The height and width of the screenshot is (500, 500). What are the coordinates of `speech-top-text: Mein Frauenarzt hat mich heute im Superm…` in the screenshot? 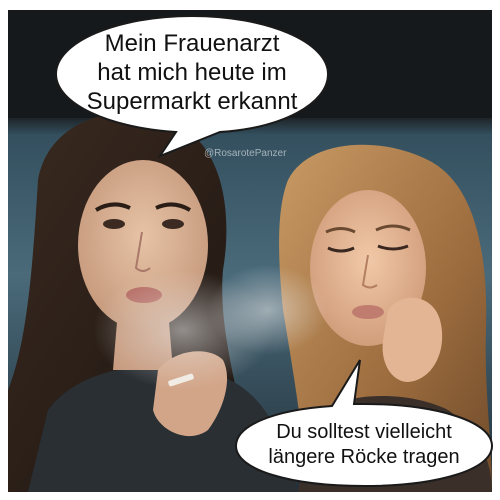 It's located at (192, 72).